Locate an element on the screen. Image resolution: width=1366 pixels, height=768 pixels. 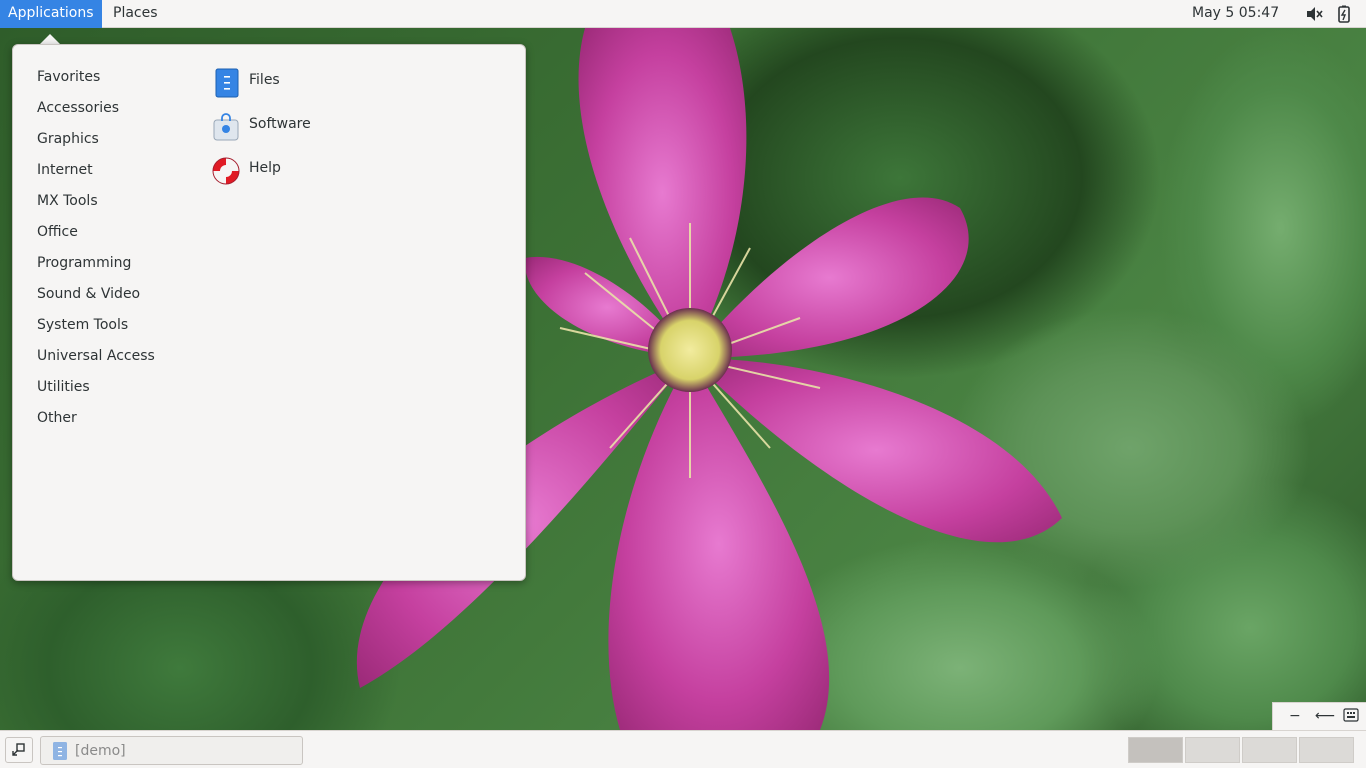
taskbar-window-title: [demo] is located at coordinates (100, 751).